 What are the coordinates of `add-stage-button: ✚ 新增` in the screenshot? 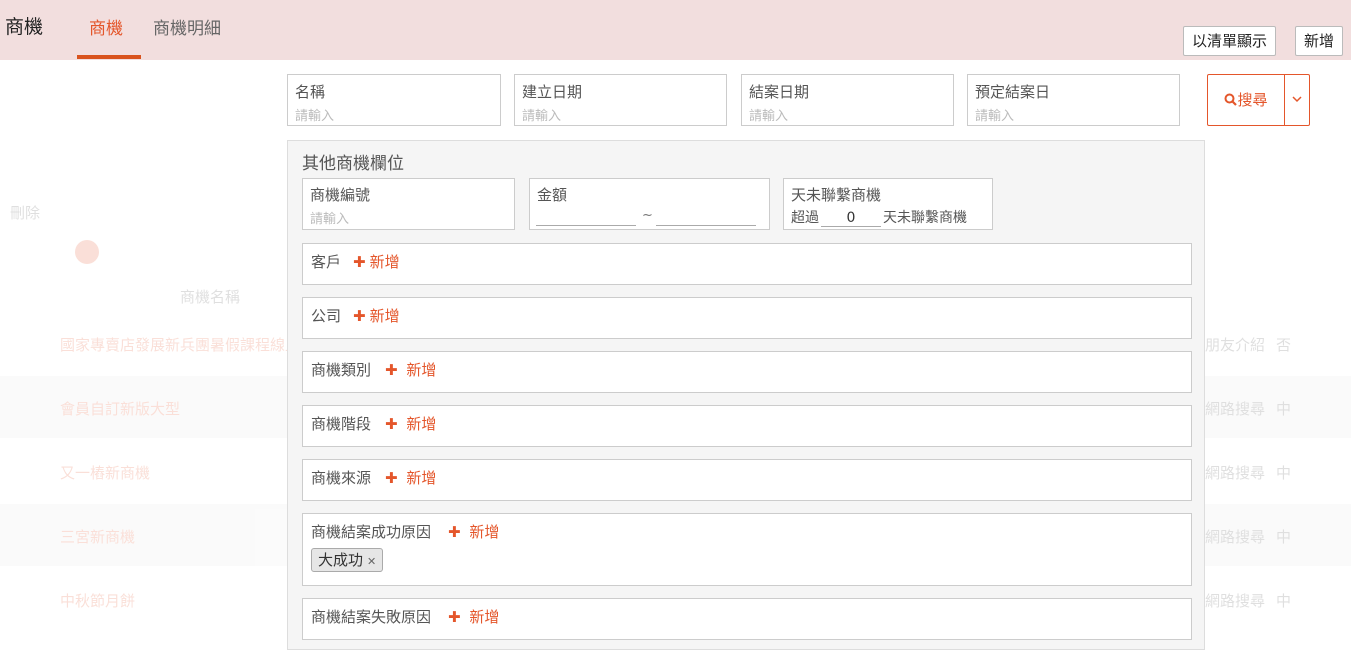 It's located at (410, 423).